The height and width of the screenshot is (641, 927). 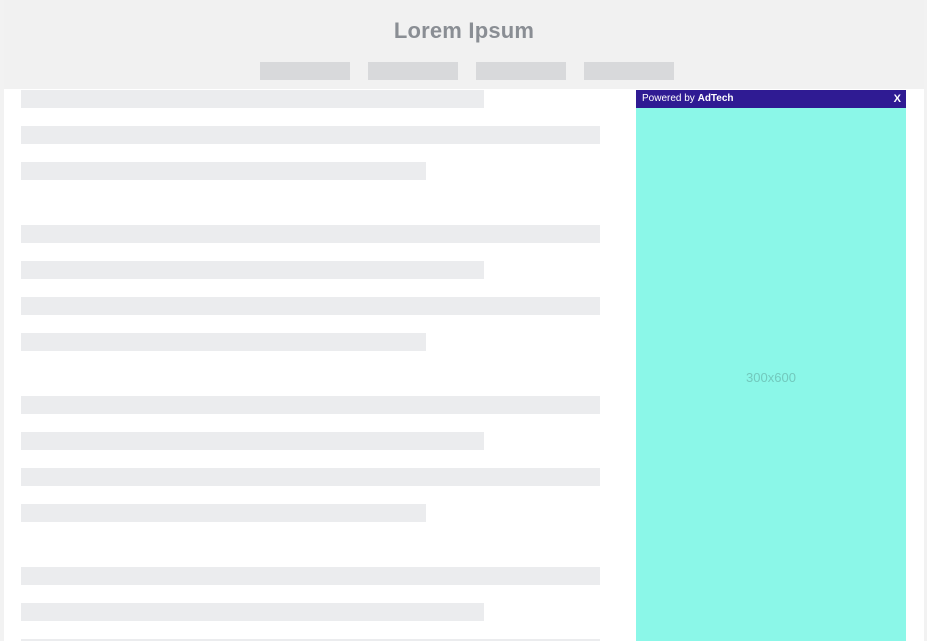 What do you see at coordinates (897, 99) in the screenshot?
I see `ad-close-button: X` at bounding box center [897, 99].